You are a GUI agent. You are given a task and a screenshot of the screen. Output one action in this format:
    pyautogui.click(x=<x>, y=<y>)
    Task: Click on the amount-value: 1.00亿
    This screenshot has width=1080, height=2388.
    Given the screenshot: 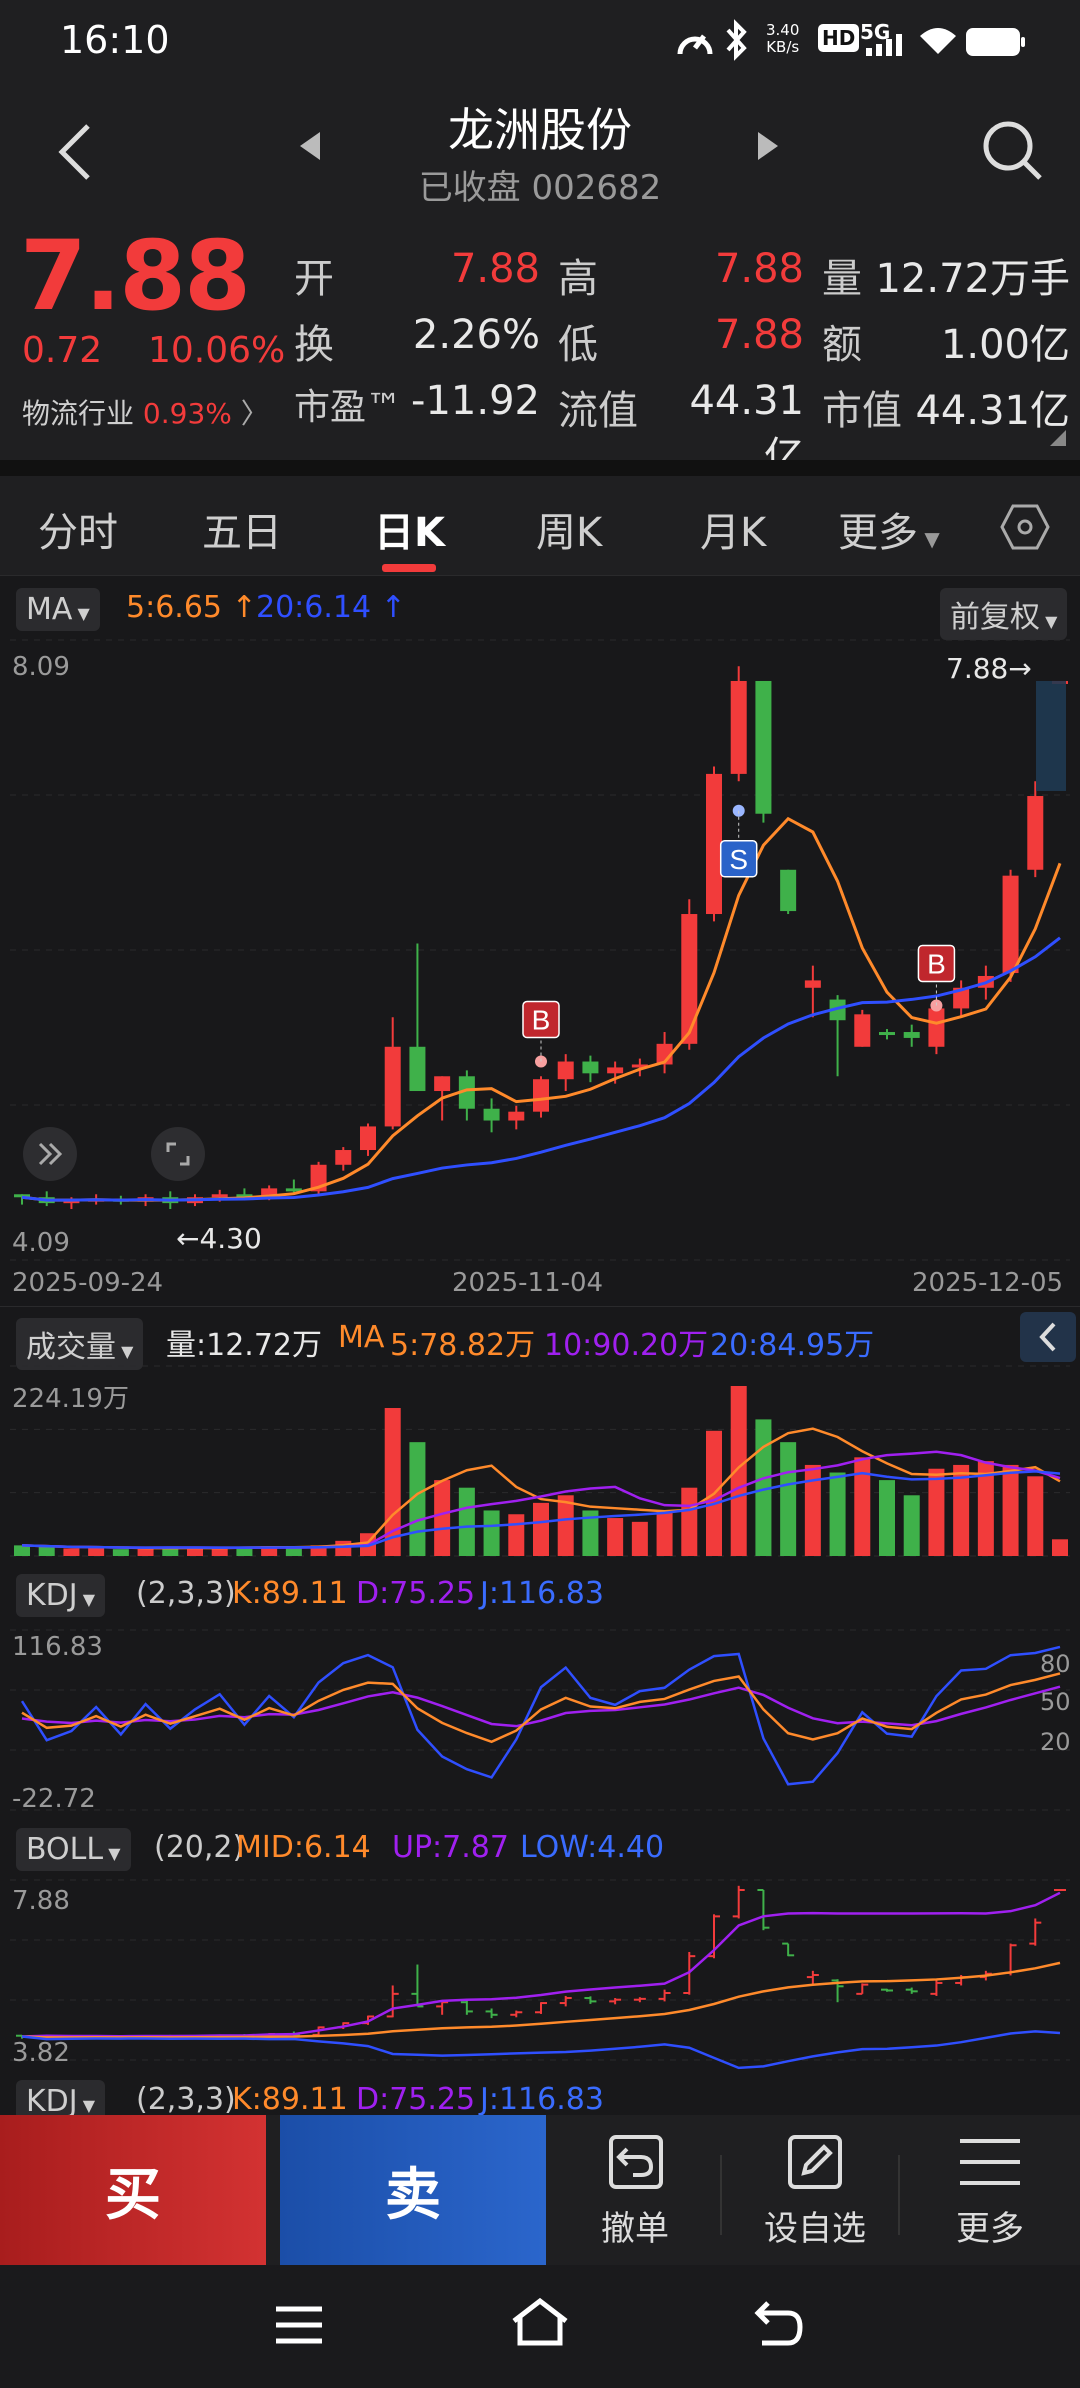 What is the action you would take?
    pyautogui.click(x=1005, y=345)
    